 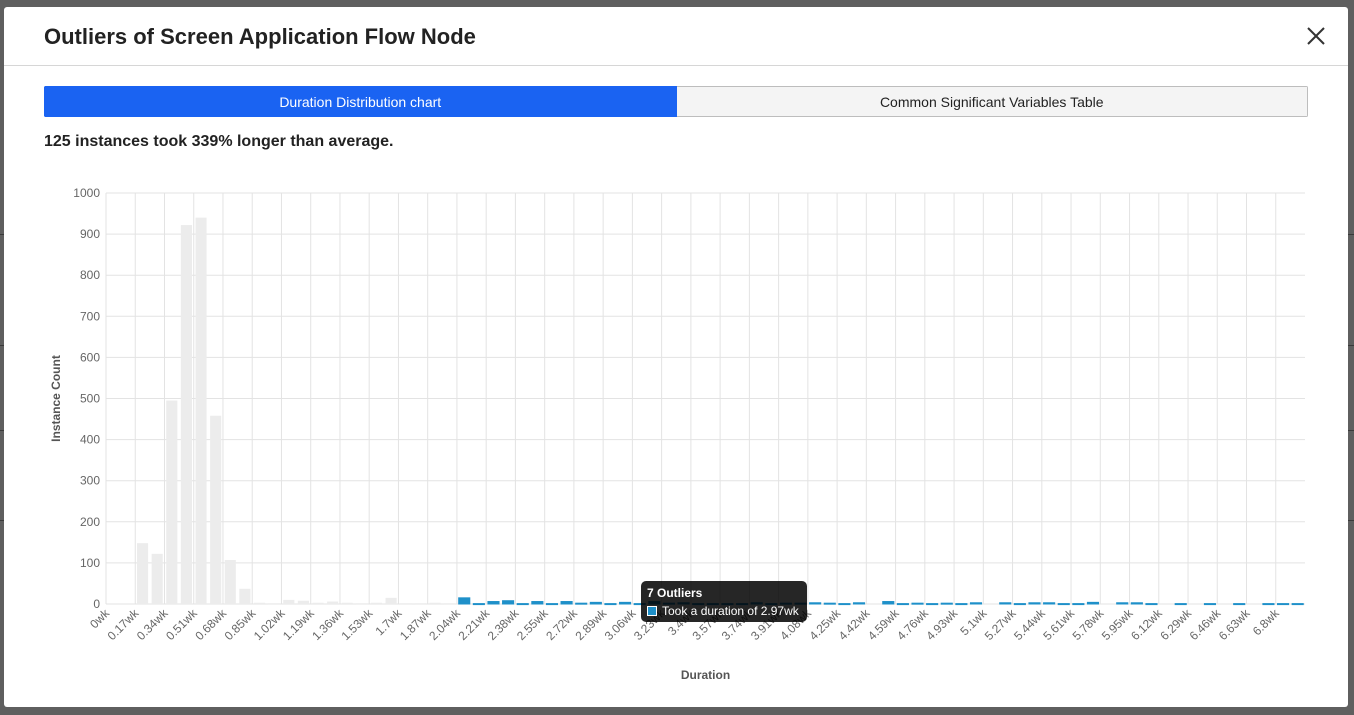 What do you see at coordinates (824, 624) in the screenshot?
I see `x-tick-label: 4.25wk` at bounding box center [824, 624].